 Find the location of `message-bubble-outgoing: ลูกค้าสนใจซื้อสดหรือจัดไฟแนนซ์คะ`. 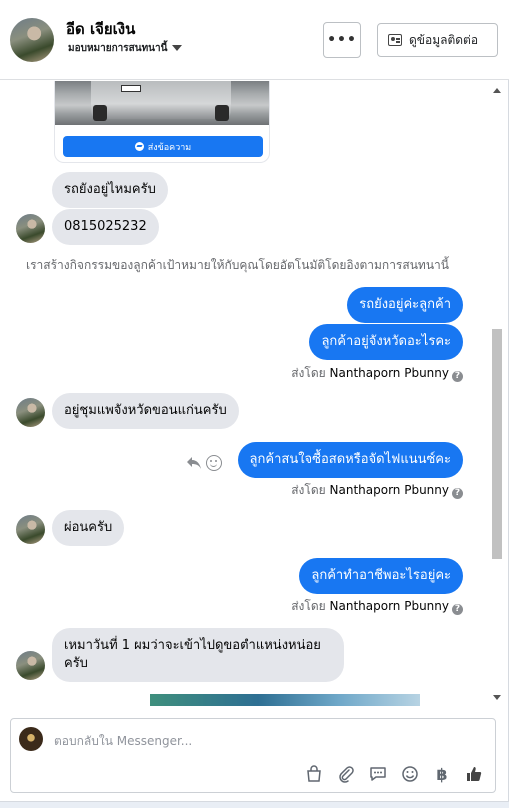

message-bubble-outgoing: ลูกค้าสนใจซื้อสดหรือจัดไฟแนนซ์คะ is located at coordinates (350, 460).